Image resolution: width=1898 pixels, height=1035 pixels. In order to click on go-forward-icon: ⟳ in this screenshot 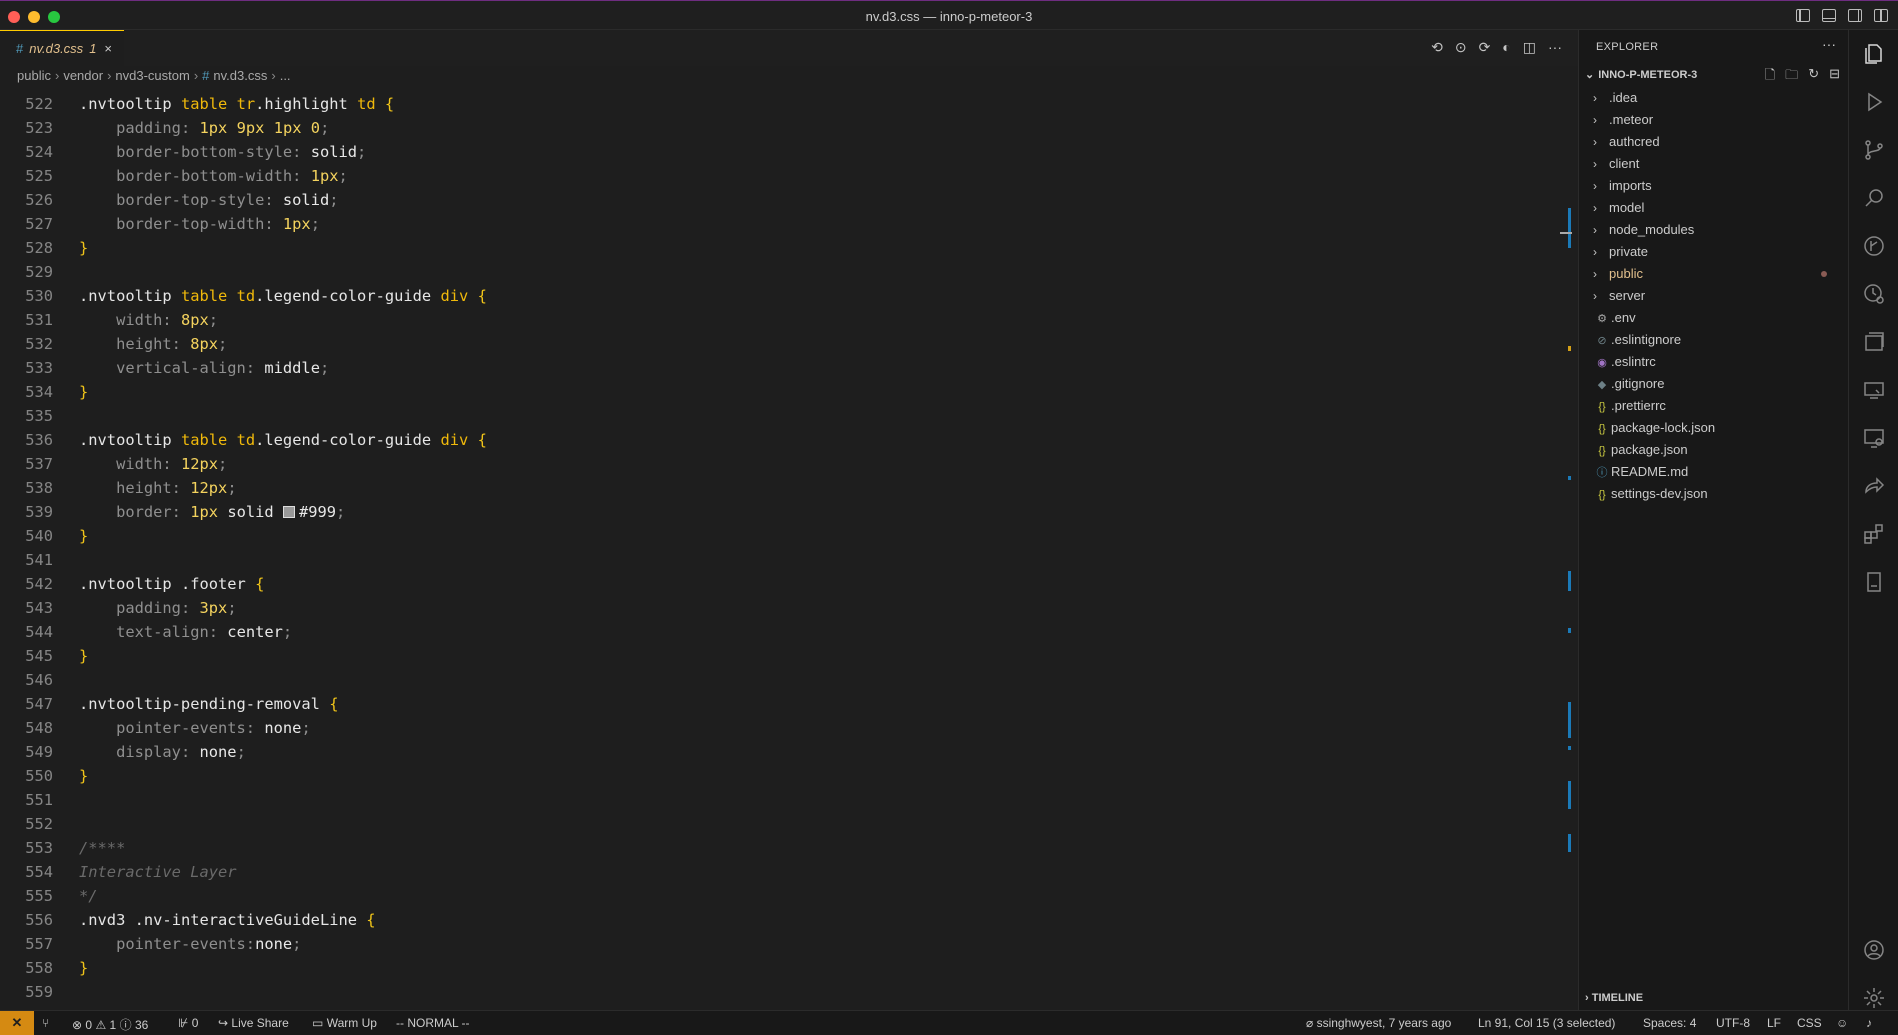, I will do `click(1485, 47)`.